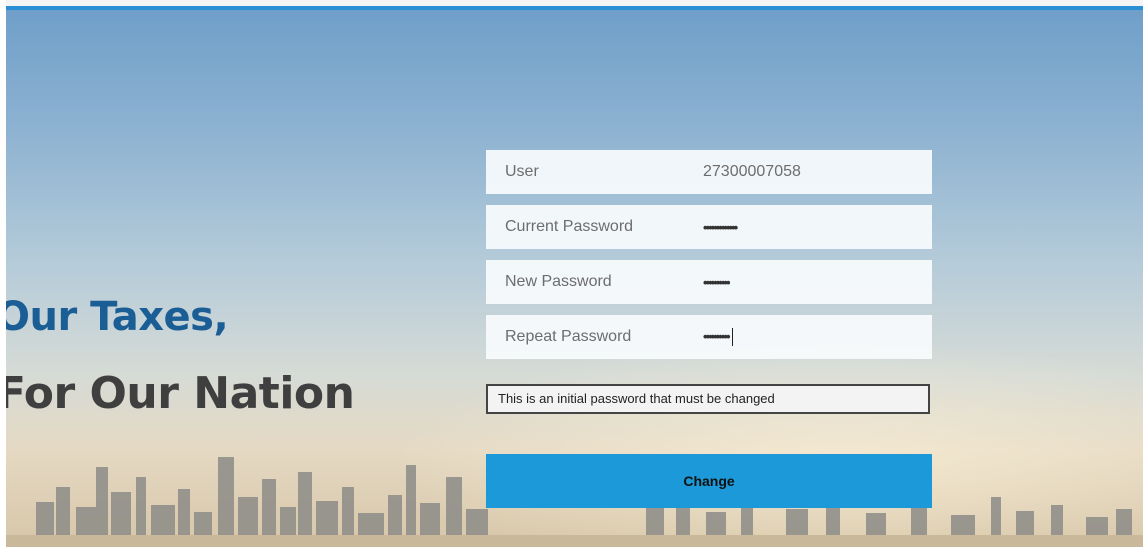 The width and height of the screenshot is (1143, 547). I want to click on user-row: User 27300007058, so click(709, 172).